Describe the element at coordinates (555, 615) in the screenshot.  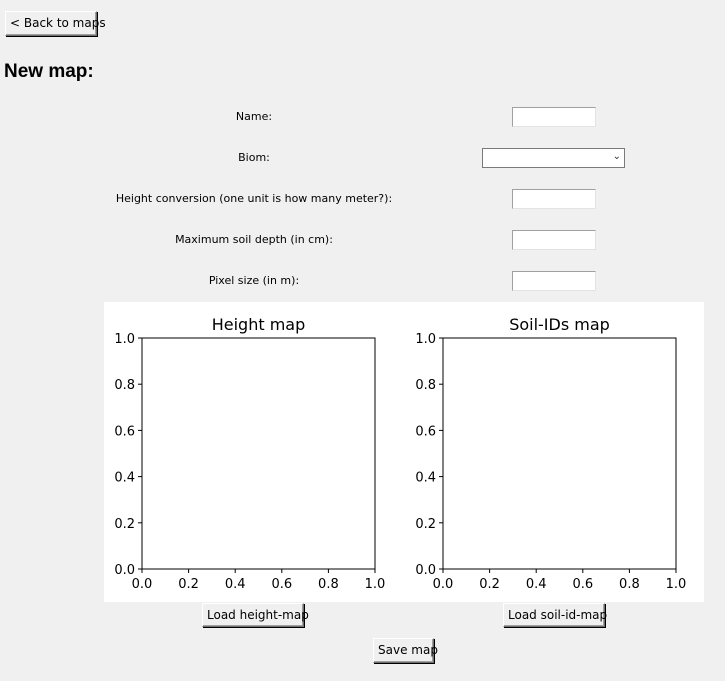
I see `load-soil-id-map-button: Load soil-id-map` at that location.